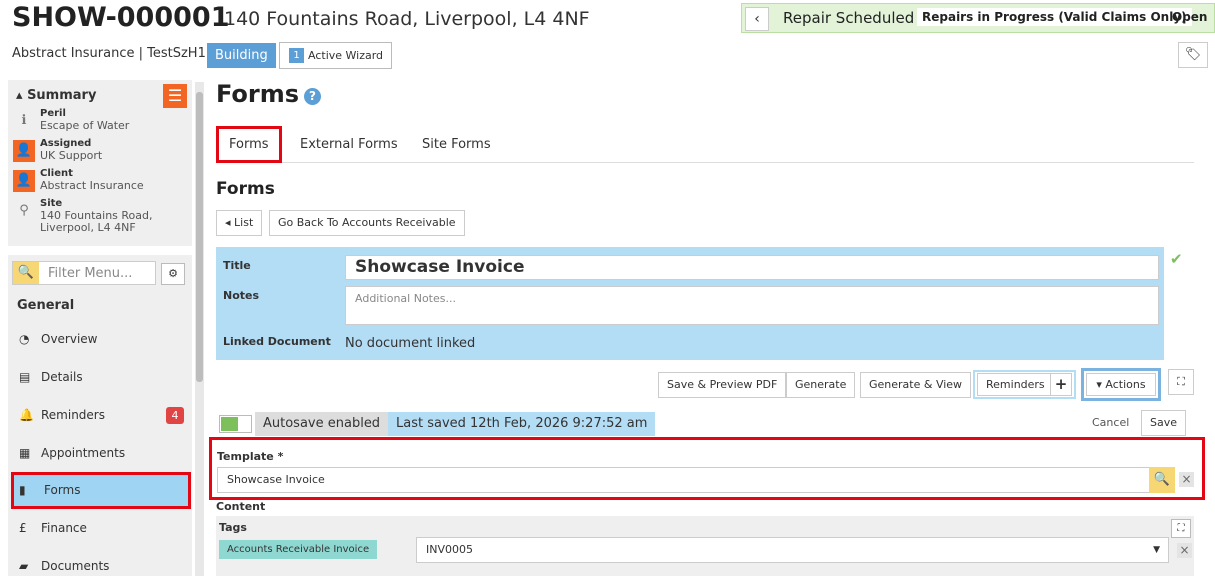 The image size is (1215, 585). What do you see at coordinates (241, 506) in the screenshot?
I see `content-label: Content` at bounding box center [241, 506].